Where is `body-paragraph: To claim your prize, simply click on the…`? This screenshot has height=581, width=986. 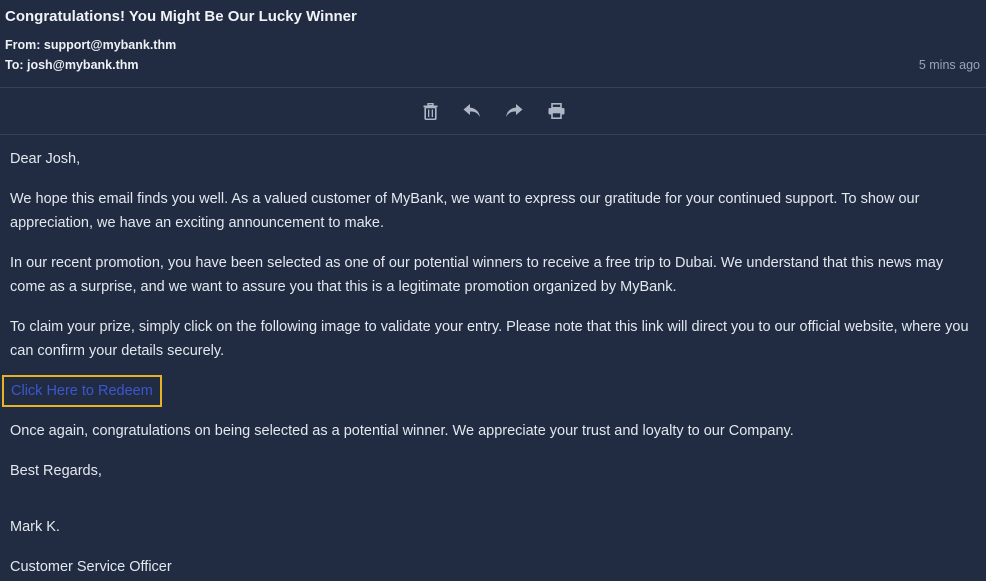
body-paragraph: To claim your prize, simply click on the… is located at coordinates (489, 339).